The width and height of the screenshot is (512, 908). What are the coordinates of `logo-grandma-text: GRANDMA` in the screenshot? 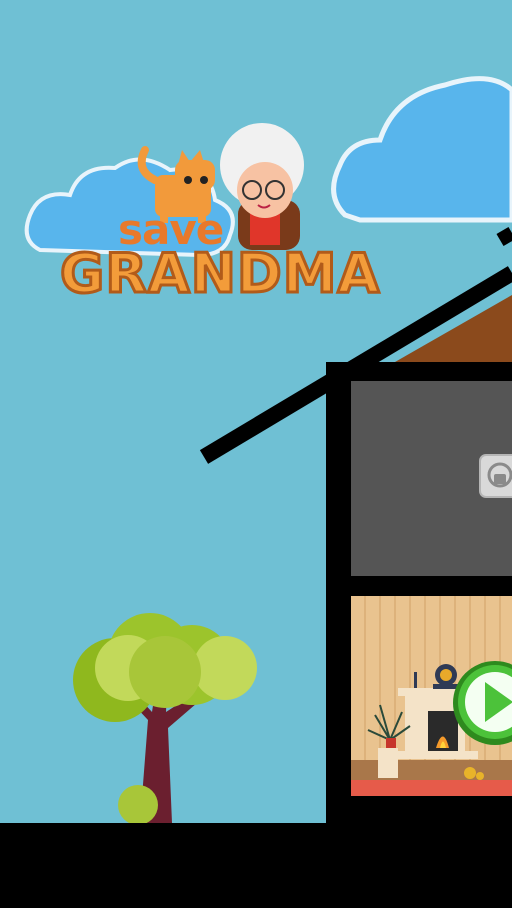 It's located at (219, 274).